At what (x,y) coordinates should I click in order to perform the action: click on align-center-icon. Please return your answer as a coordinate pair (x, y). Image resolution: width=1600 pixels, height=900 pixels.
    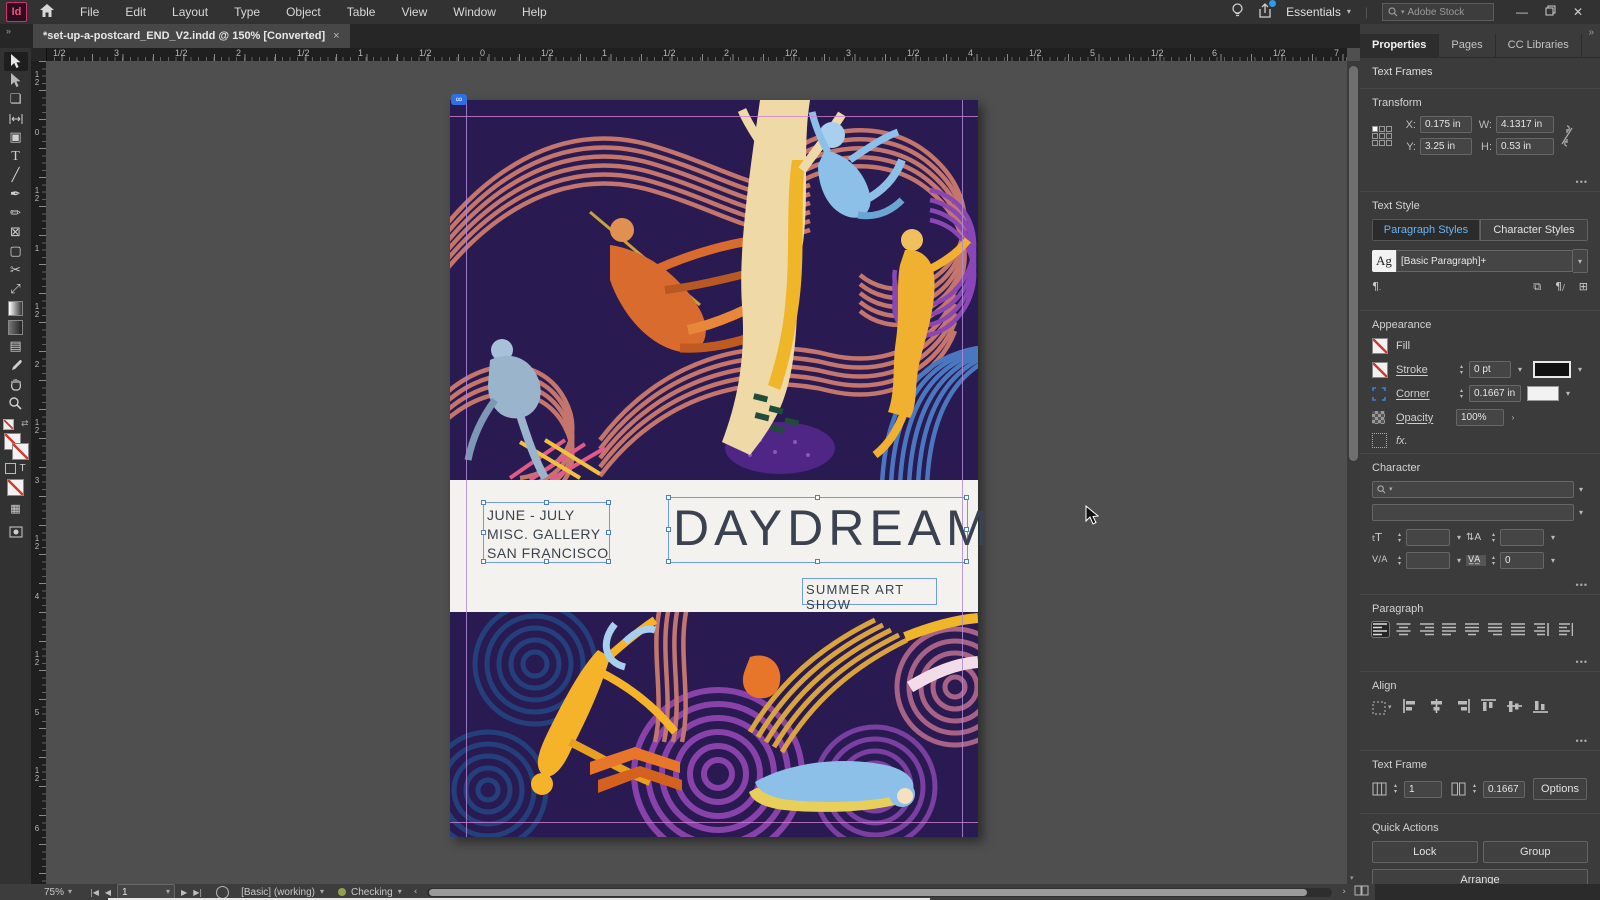
    Looking at the image, I should click on (1403, 629).